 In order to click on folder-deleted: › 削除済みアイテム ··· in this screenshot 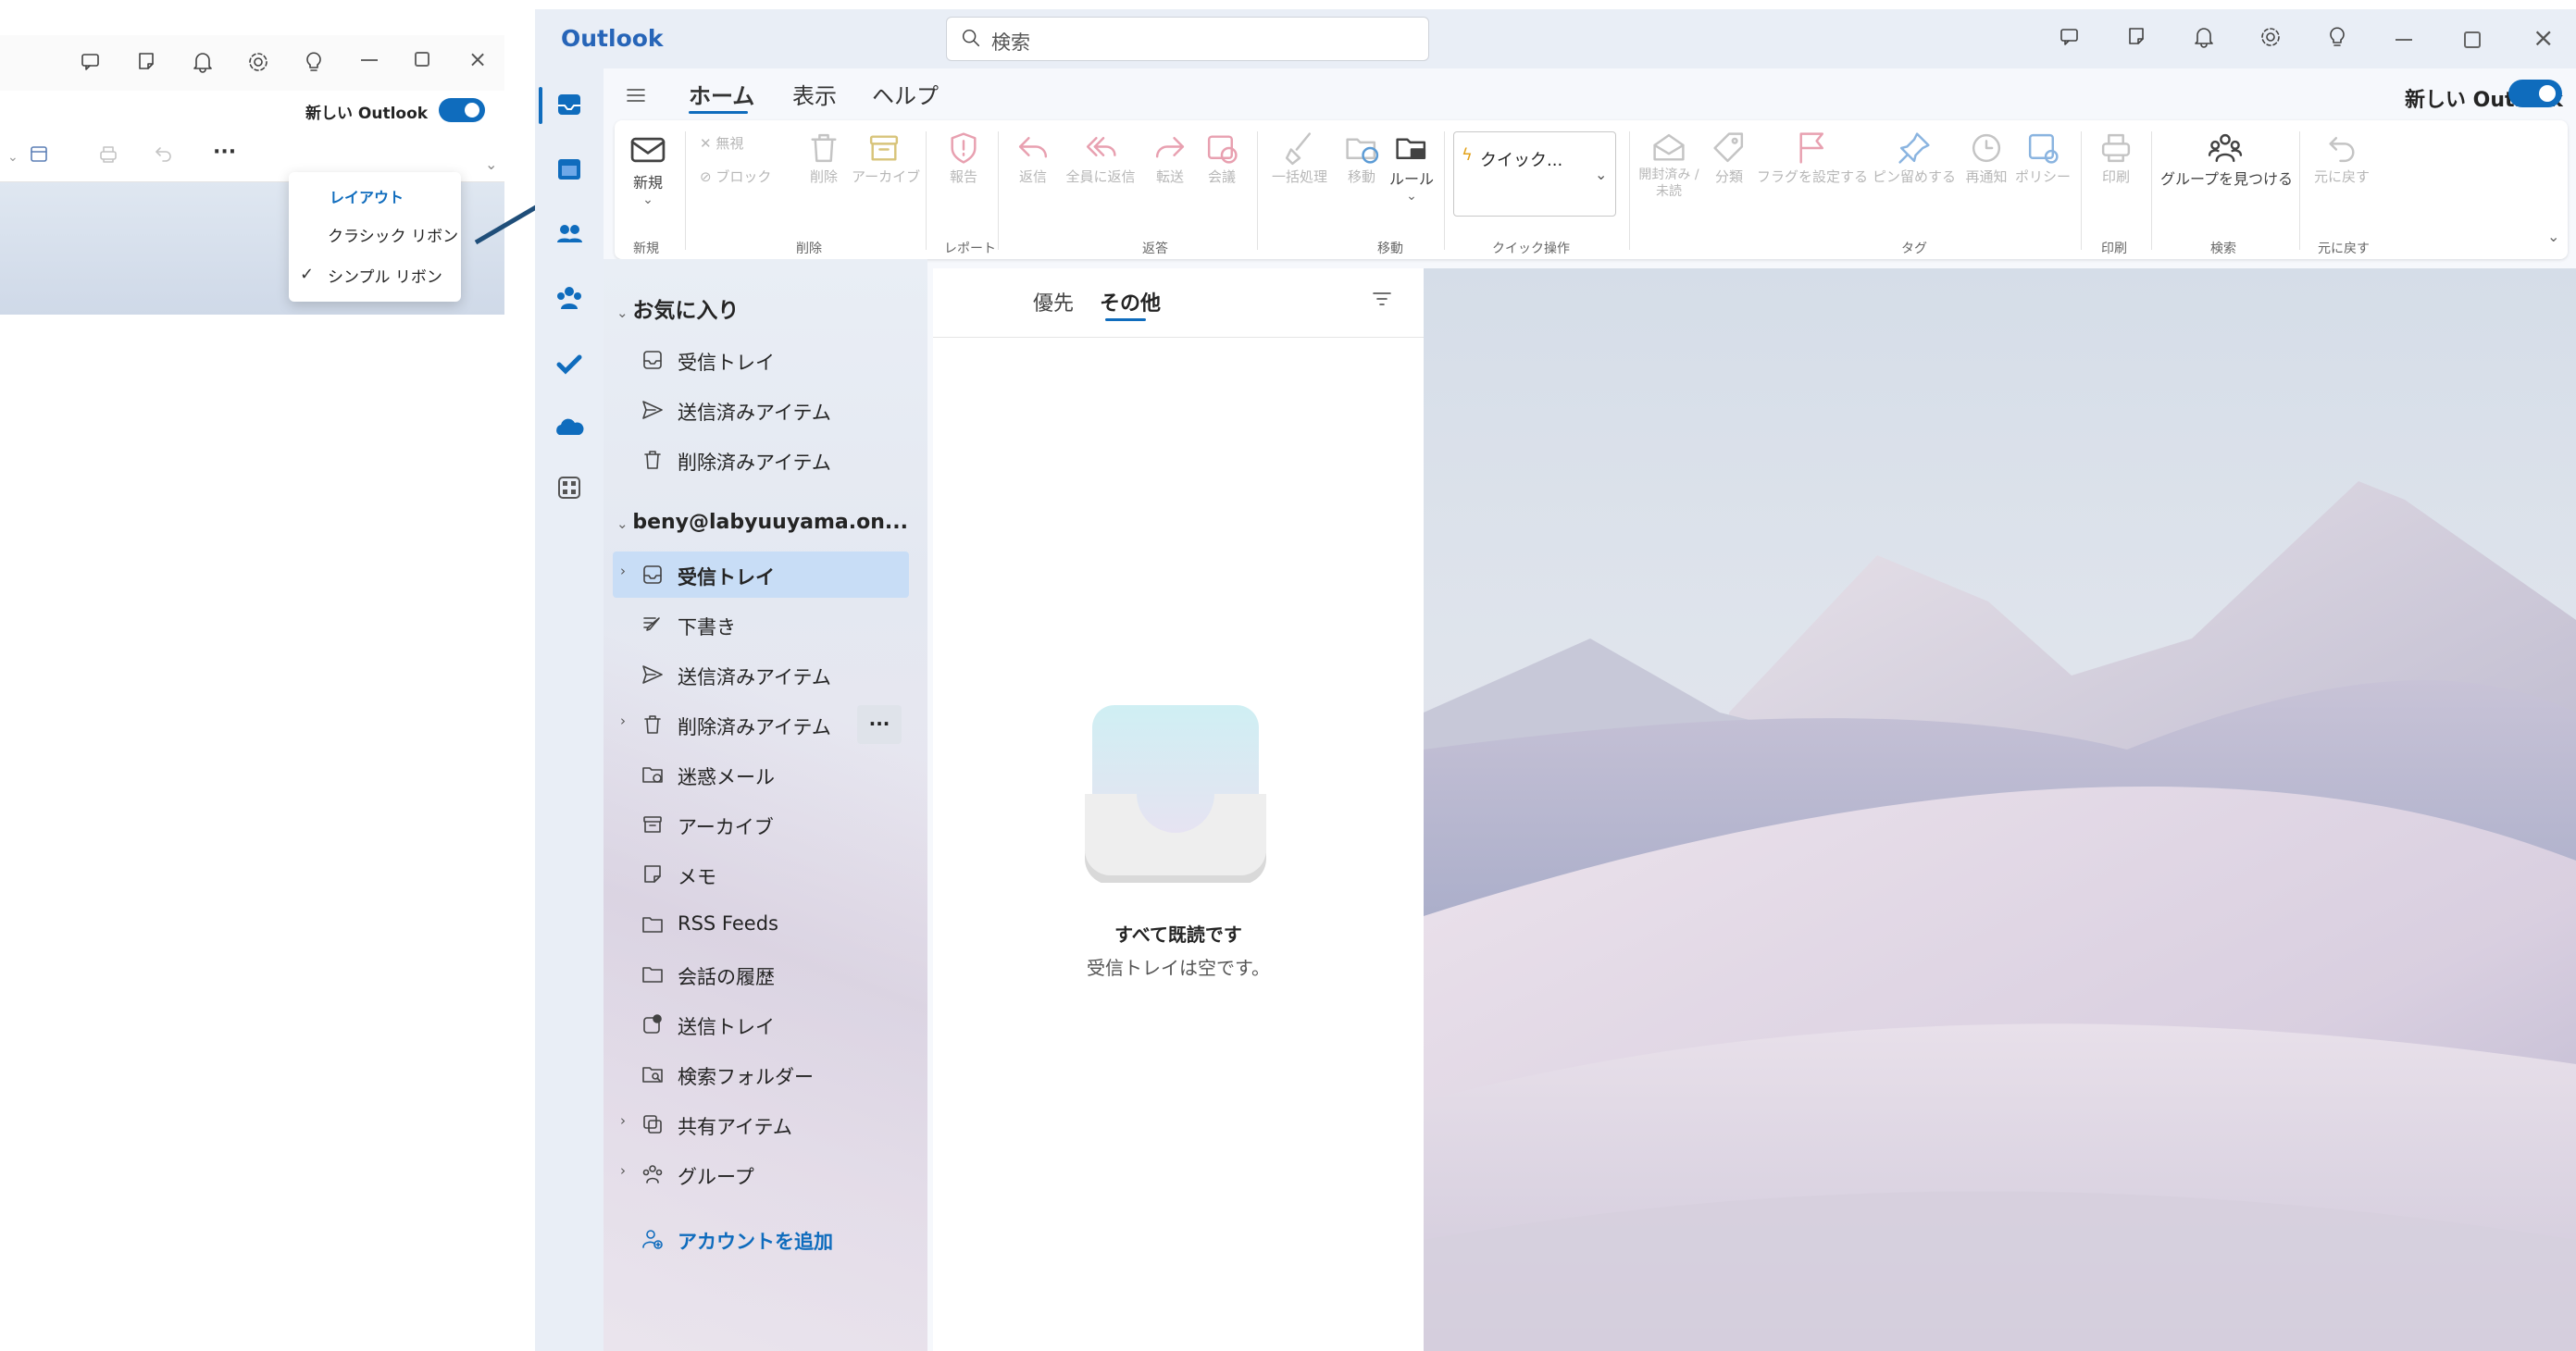, I will do `click(761, 724)`.